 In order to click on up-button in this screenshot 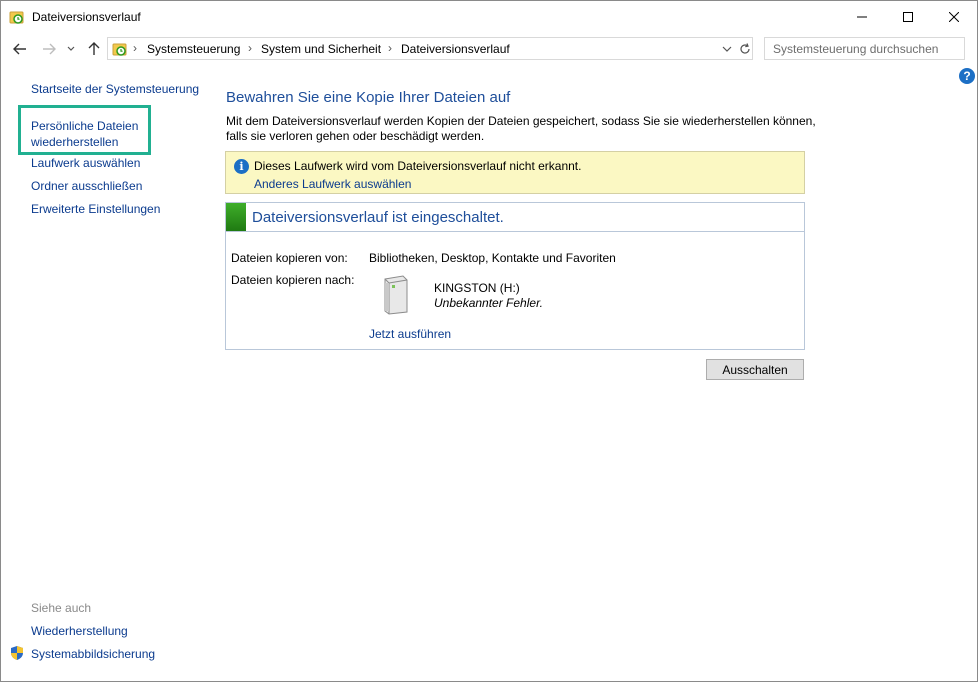, I will do `click(94, 49)`.